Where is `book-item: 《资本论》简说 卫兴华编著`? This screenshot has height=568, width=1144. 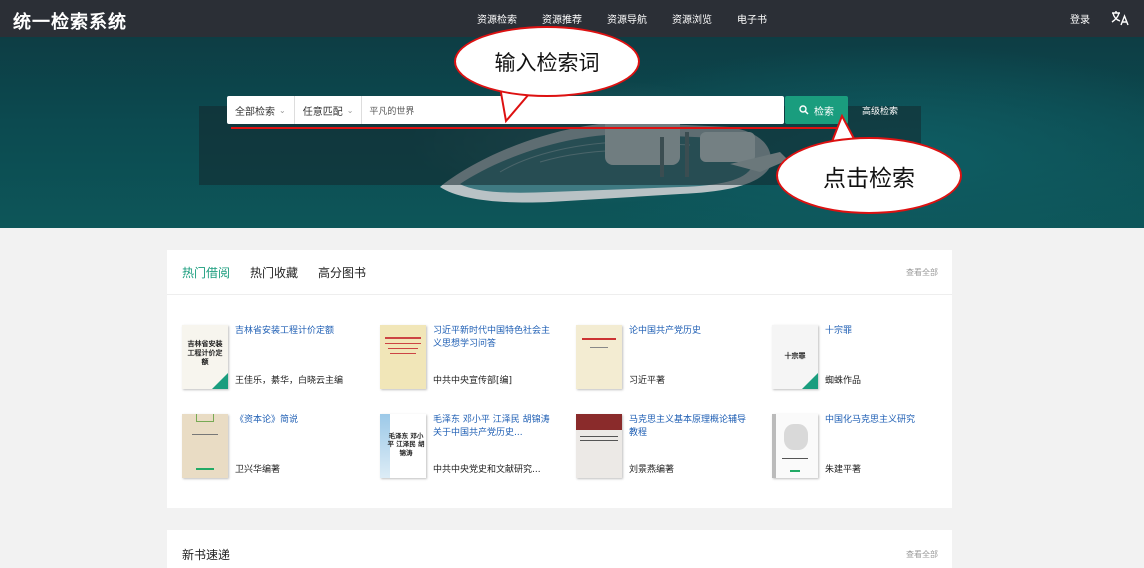
book-item: 《资本论》简说 卫兴华编著 is located at coordinates (279, 446).